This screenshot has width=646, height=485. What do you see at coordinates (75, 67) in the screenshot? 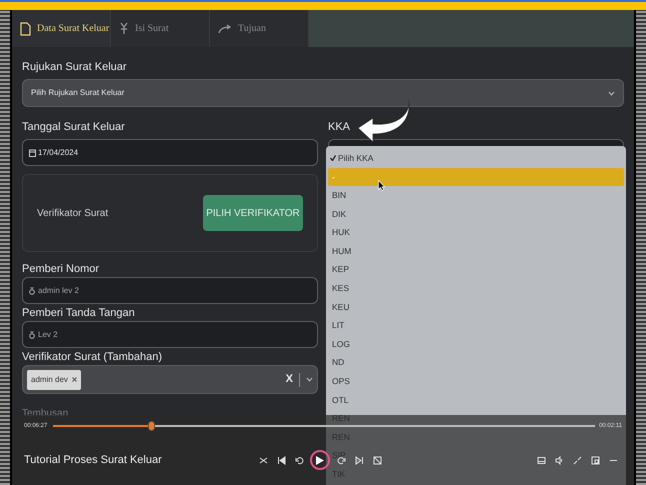
I see `field-label: Rujukan Surat Keluar` at bounding box center [75, 67].